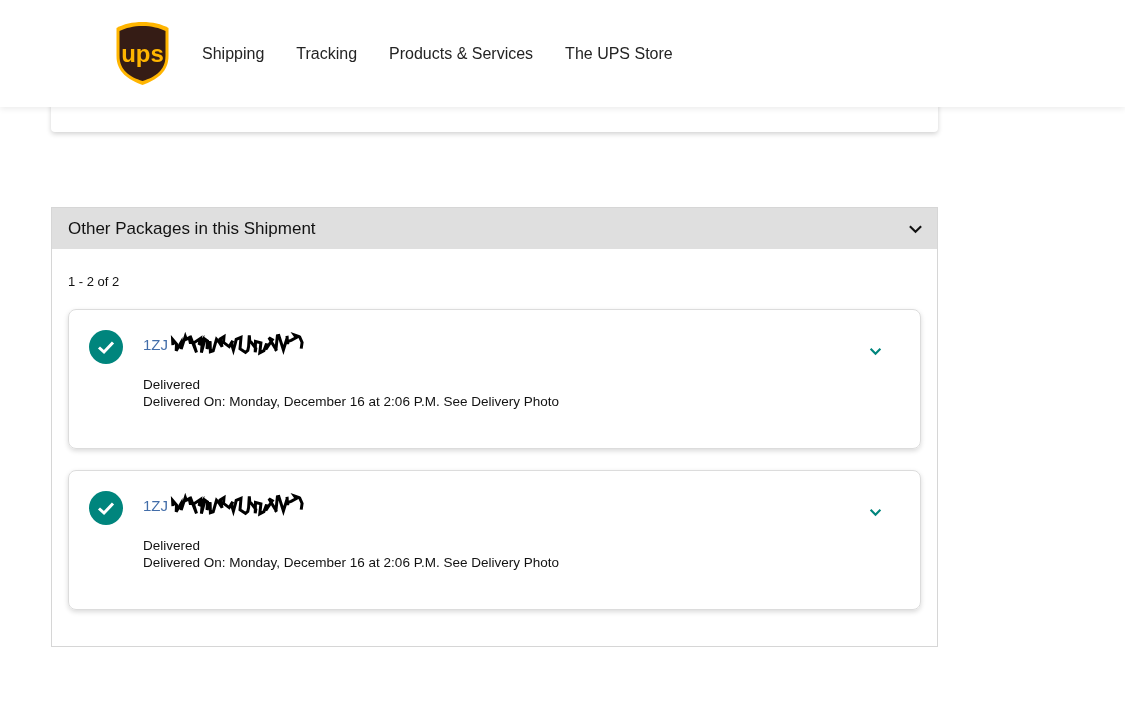 The height and width of the screenshot is (713, 1125). Describe the element at coordinates (192, 228) in the screenshot. I see `section-title: Other Packages in this Shipment` at that location.